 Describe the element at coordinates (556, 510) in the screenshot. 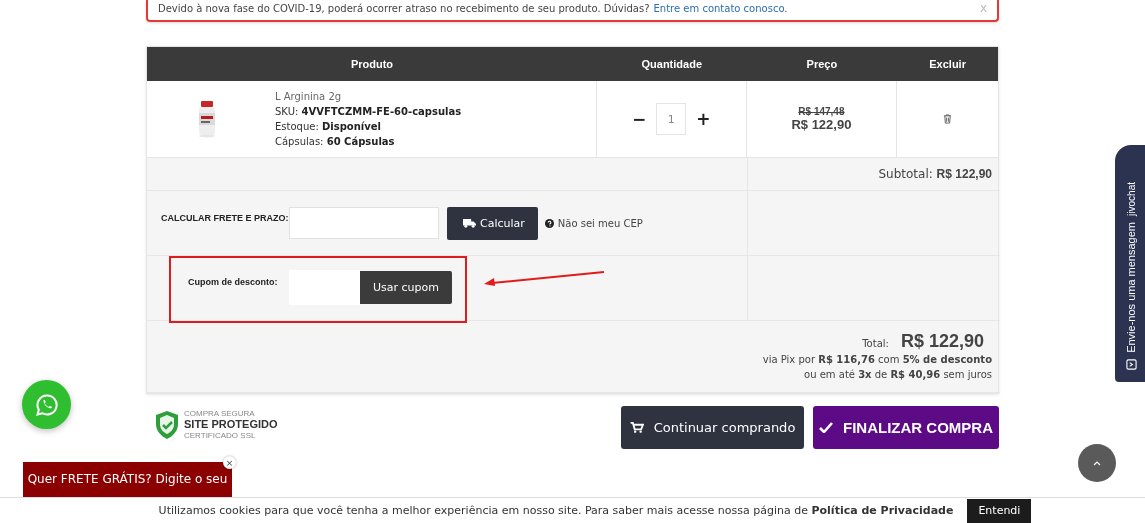

I see `cookie-text: Utilizamos cookies para que você tenha a melhor experiência em nosso site. Para saber mais acesse nossa página de Política de Privacidade` at that location.